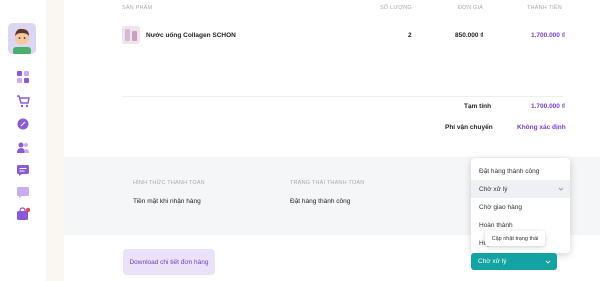 The height and width of the screenshot is (281, 600). I want to click on message-icon, so click(23, 170).